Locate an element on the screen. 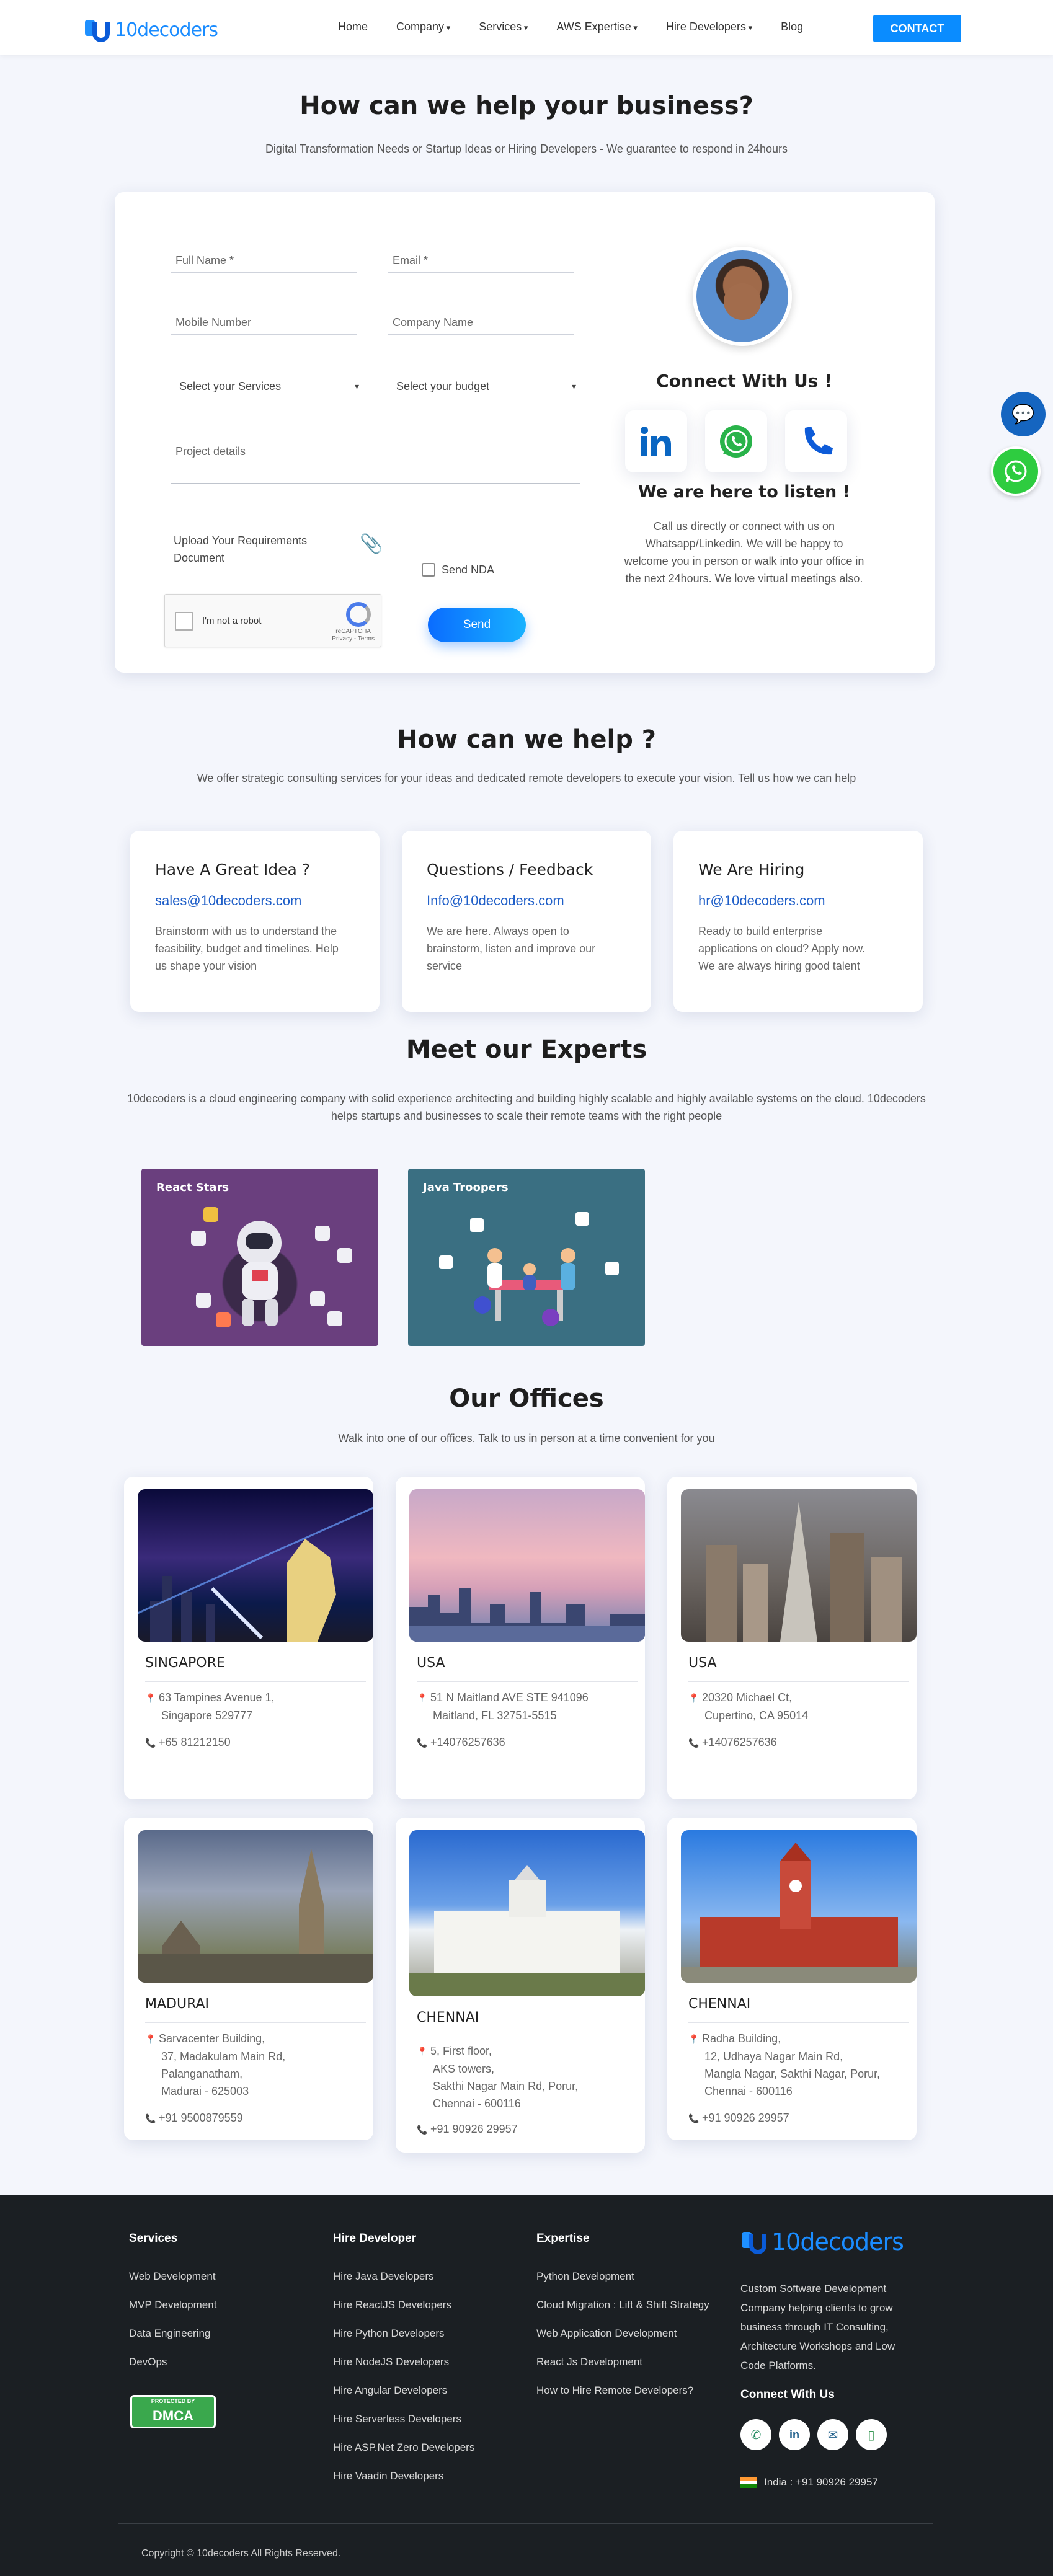  office-phone-text: +14076257636 is located at coordinates (467, 1742).